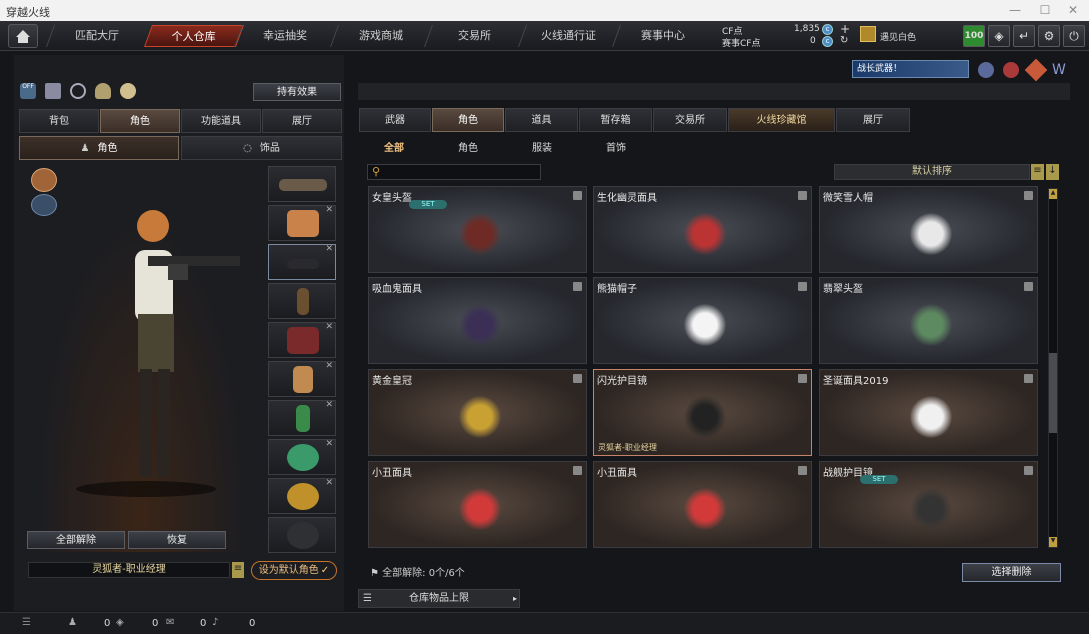 This screenshot has width=1089, height=634. What do you see at coordinates (215, 622) in the screenshot?
I see `speaker-icon: ♪` at bounding box center [215, 622].